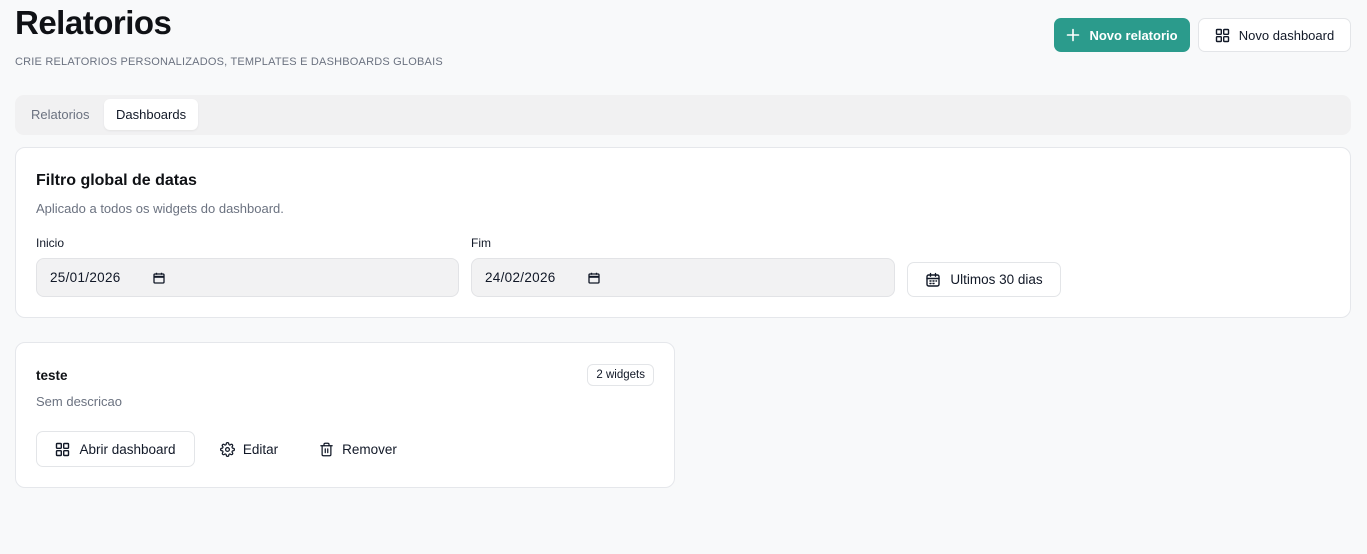  I want to click on gear-icon, so click(227, 449).